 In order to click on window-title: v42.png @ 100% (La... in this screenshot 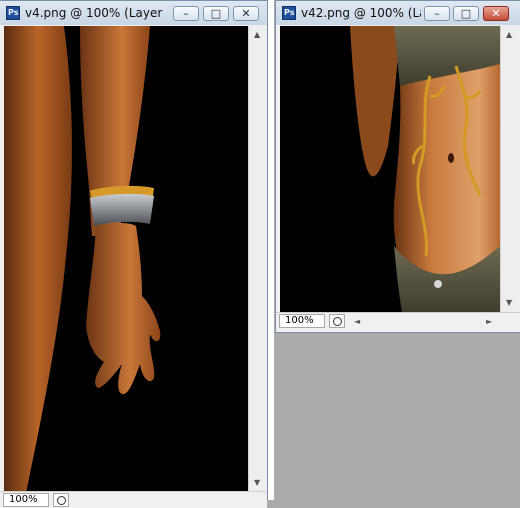, I will do `click(361, 13)`.